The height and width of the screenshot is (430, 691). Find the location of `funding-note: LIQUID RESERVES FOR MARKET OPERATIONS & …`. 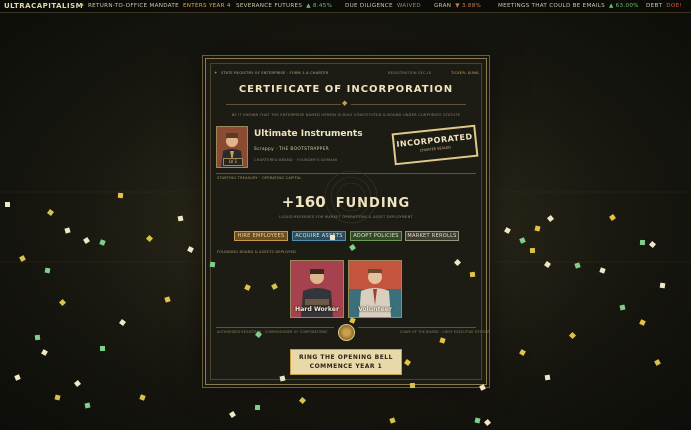

funding-note: LIQUID RESERVES FOR MARKET OPERATIONS & … is located at coordinates (346, 217).